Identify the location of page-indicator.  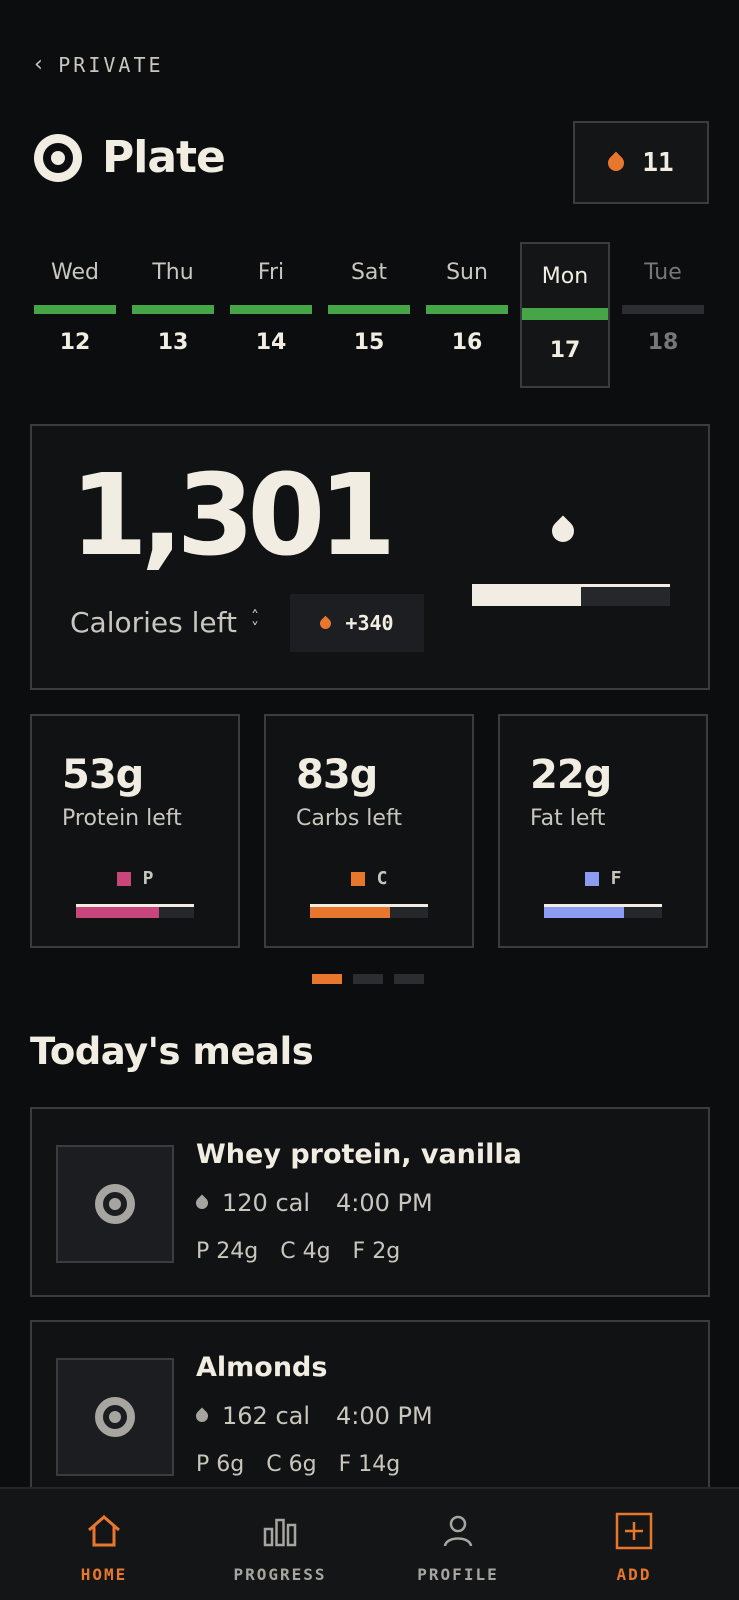
(368, 979).